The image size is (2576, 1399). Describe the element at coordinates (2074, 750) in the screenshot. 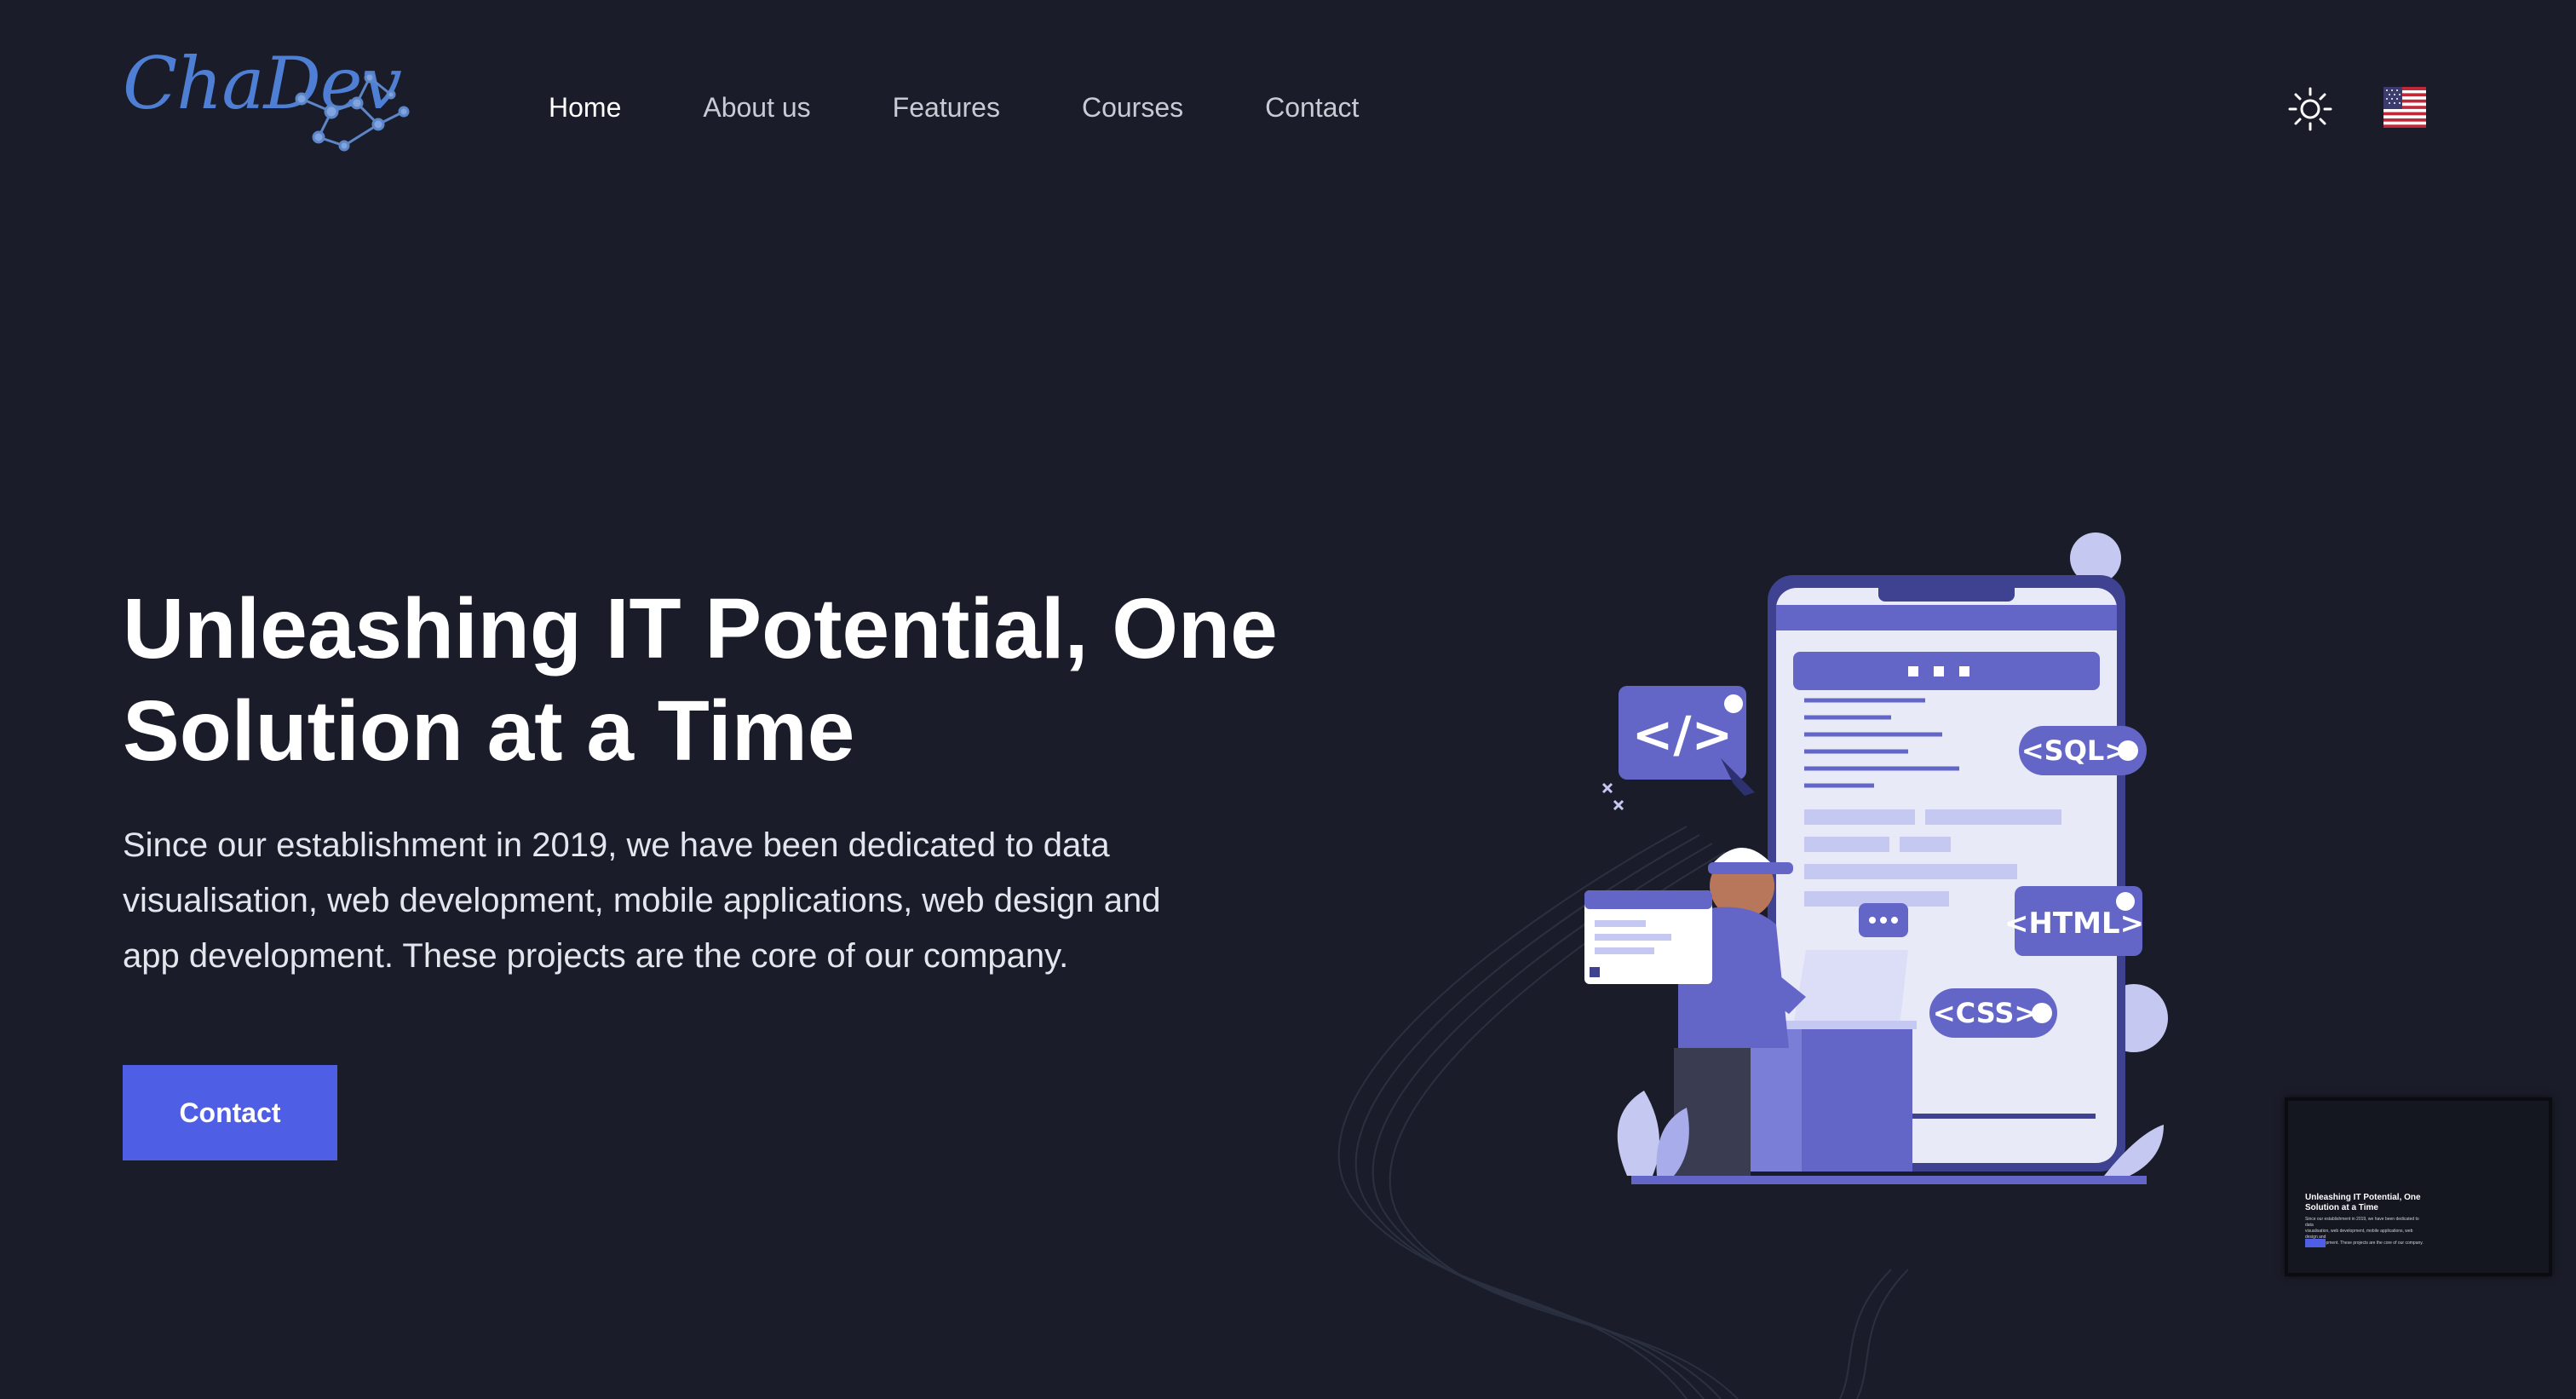

I see `sql-tag-label: <SQL>` at that location.